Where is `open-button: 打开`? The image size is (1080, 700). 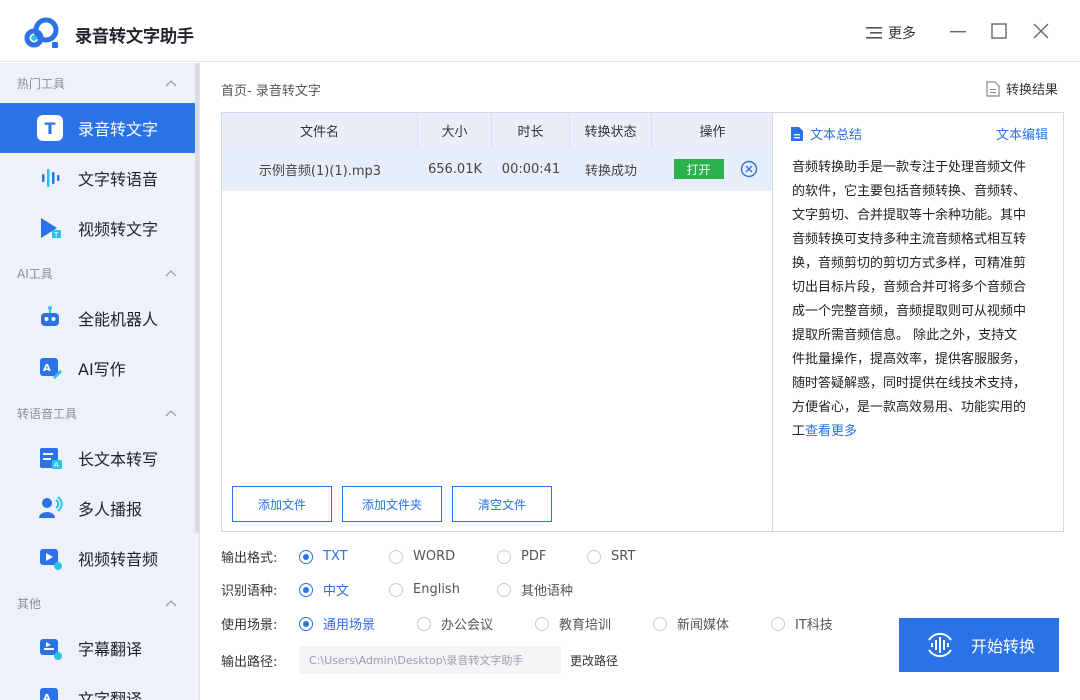 open-button: 打开 is located at coordinates (698, 169).